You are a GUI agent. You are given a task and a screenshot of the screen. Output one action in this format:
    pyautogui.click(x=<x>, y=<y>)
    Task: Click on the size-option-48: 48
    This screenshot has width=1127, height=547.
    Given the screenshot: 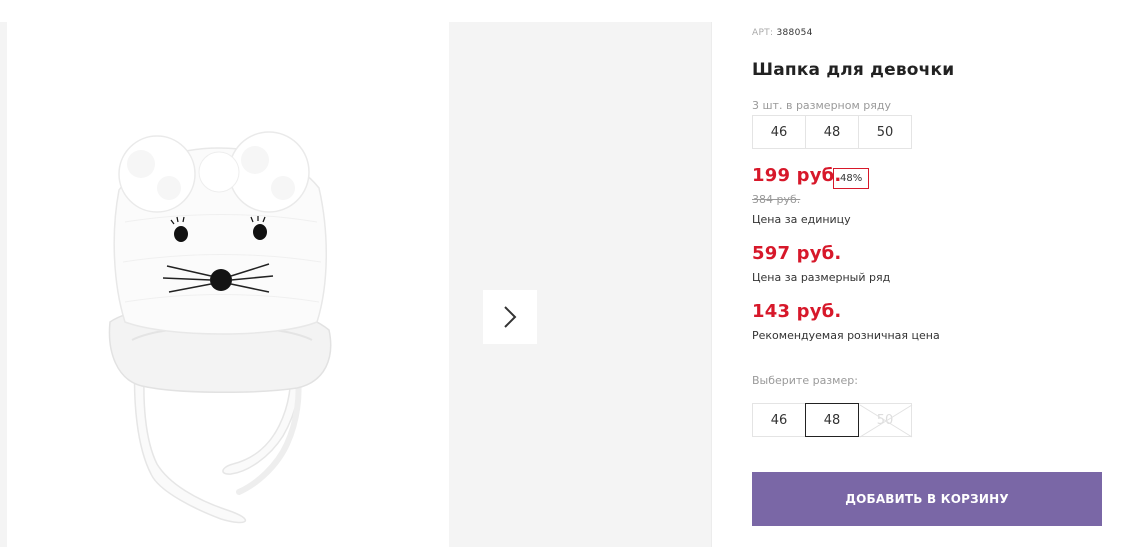 What is the action you would take?
    pyautogui.click(x=832, y=420)
    